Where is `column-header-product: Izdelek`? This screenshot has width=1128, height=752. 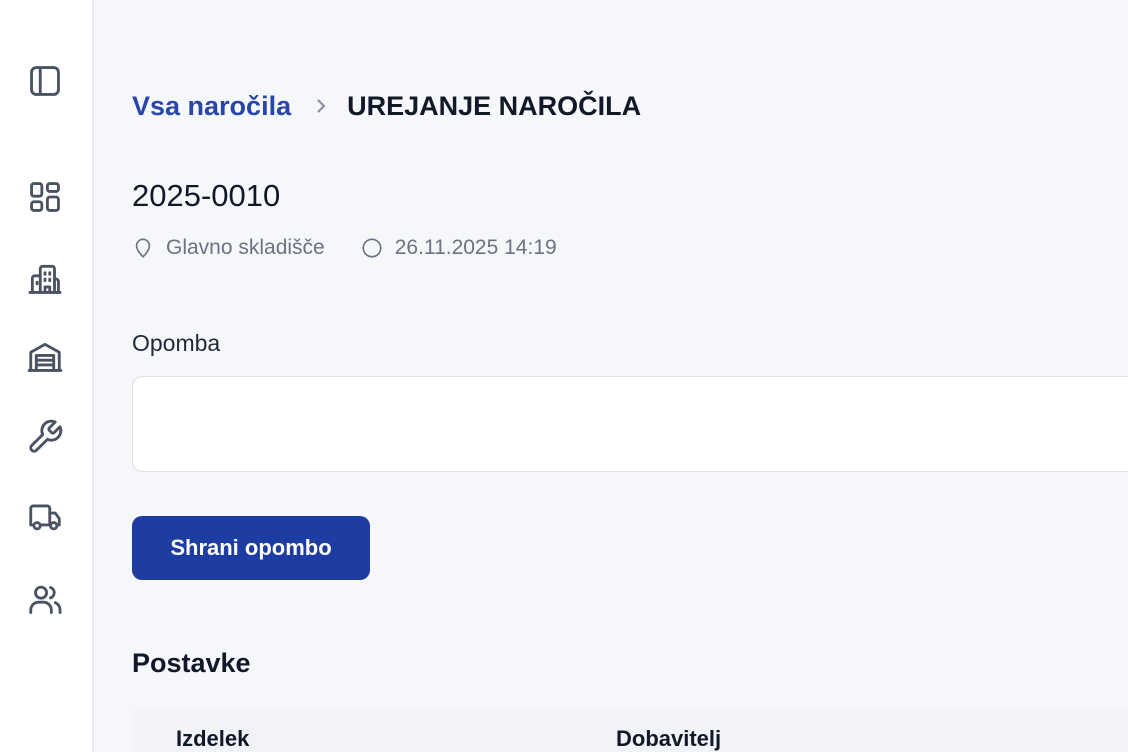
column-header-product: Izdelek is located at coordinates (212, 739).